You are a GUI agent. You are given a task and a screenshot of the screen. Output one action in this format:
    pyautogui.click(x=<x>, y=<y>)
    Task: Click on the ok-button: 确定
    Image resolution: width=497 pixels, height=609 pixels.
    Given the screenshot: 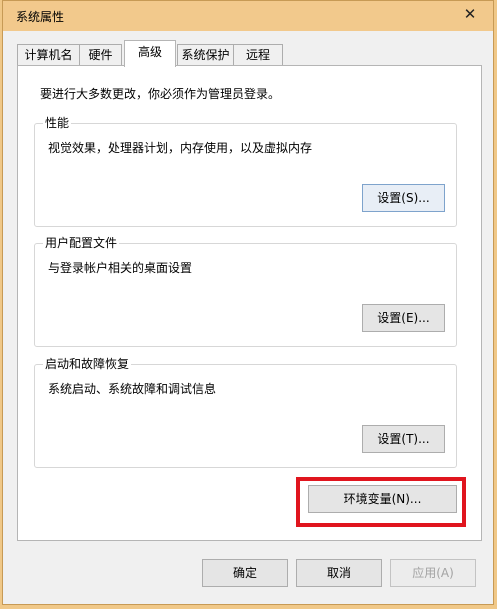 What is the action you would take?
    pyautogui.click(x=245, y=573)
    